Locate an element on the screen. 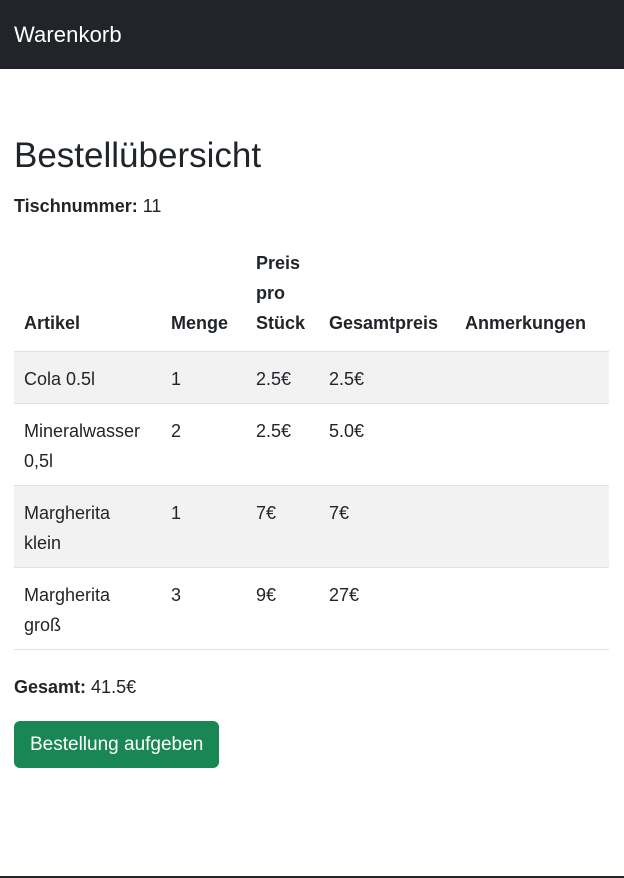  column-header-menge: Menge is located at coordinates (203, 300).